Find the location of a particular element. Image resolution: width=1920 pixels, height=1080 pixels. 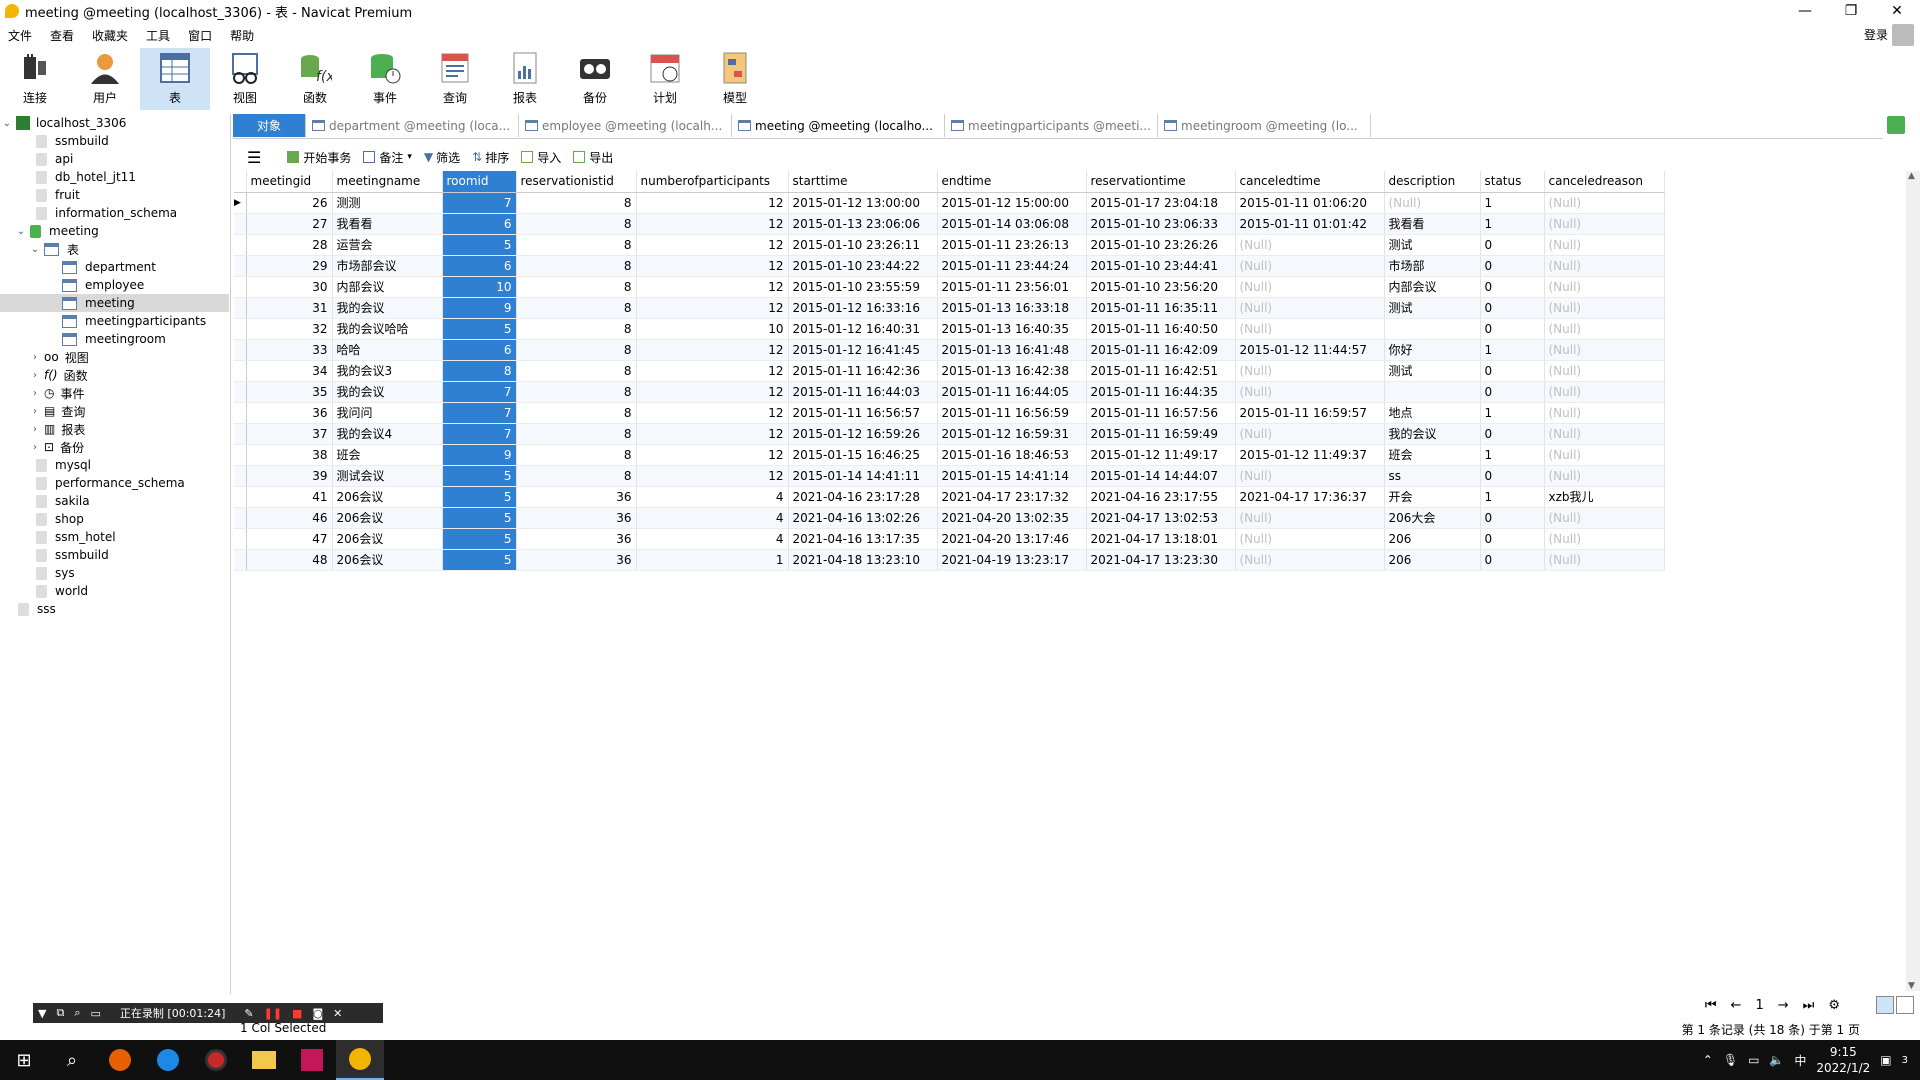

view-button: 视图 is located at coordinates (245, 79).